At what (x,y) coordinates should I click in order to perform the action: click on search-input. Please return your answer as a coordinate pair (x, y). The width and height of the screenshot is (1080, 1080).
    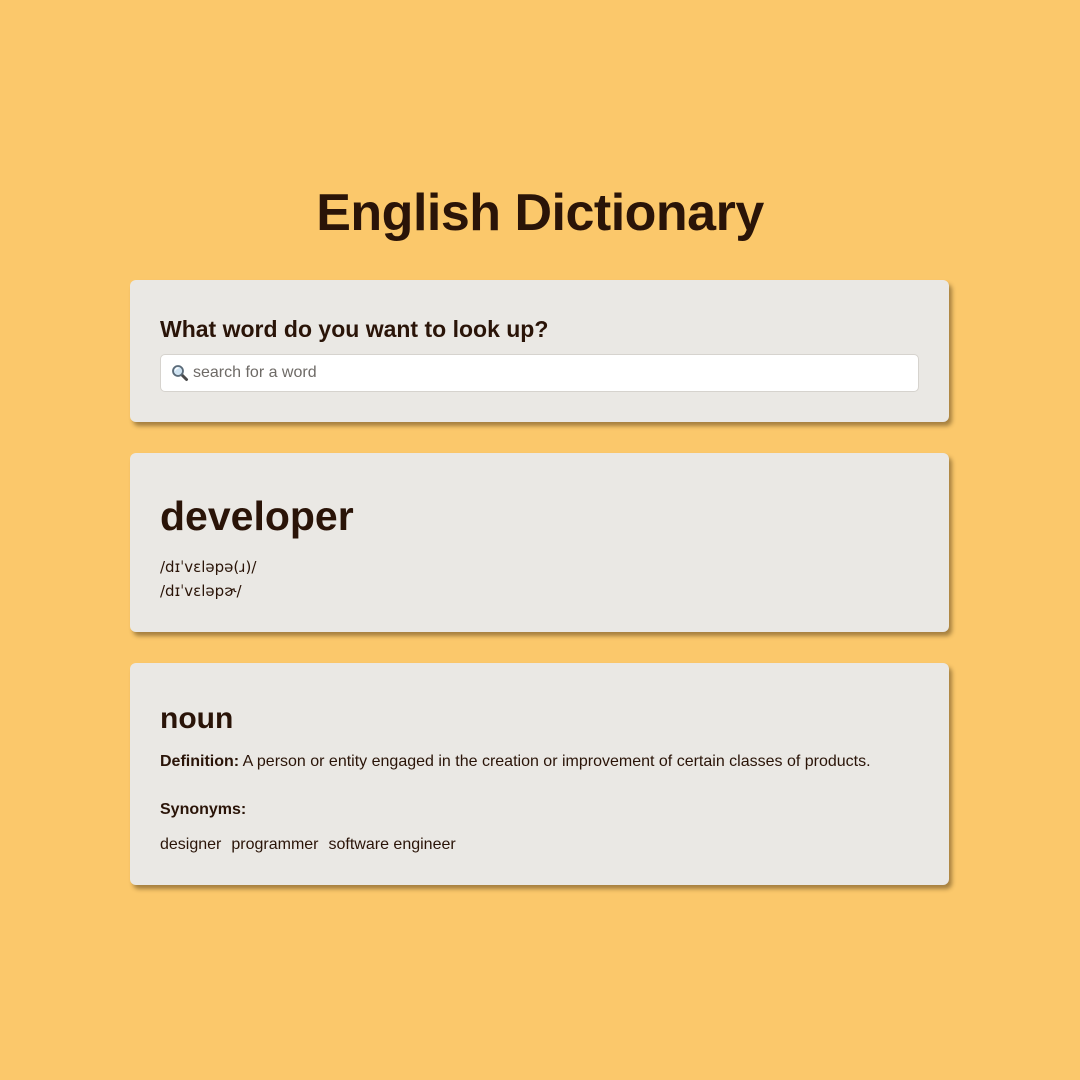
    Looking at the image, I should click on (555, 373).